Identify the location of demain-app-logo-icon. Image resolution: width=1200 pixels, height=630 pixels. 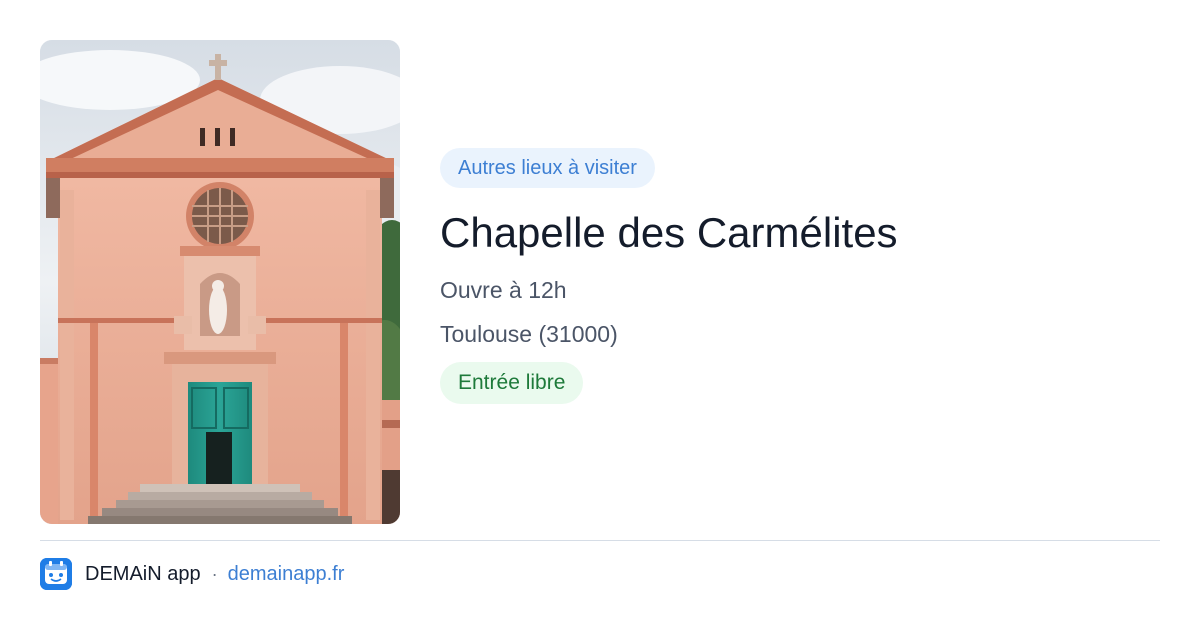
(56, 574).